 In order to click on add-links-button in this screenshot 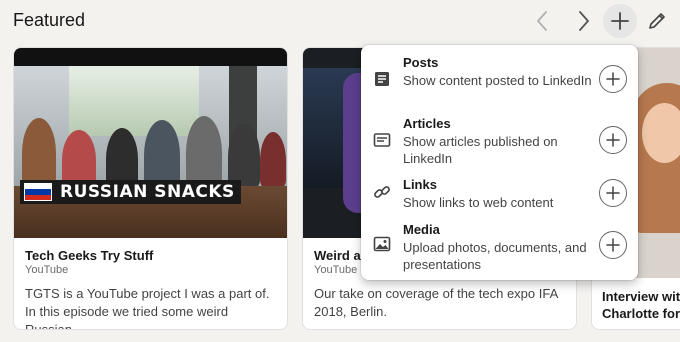, I will do `click(613, 193)`.